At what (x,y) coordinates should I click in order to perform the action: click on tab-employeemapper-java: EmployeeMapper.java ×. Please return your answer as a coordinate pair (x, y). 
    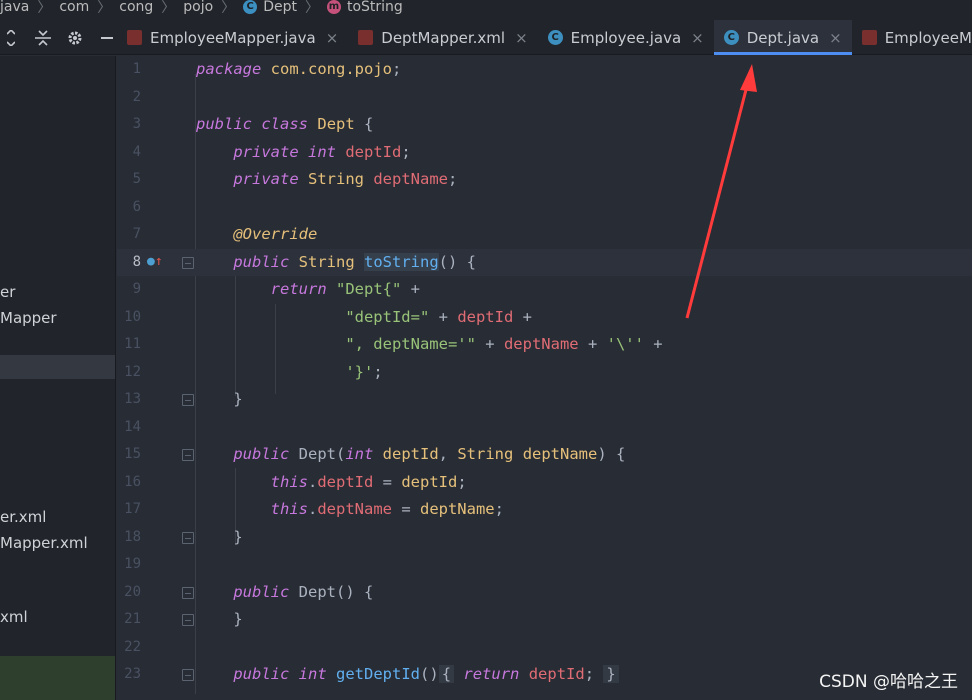
    Looking at the image, I should click on (232, 37).